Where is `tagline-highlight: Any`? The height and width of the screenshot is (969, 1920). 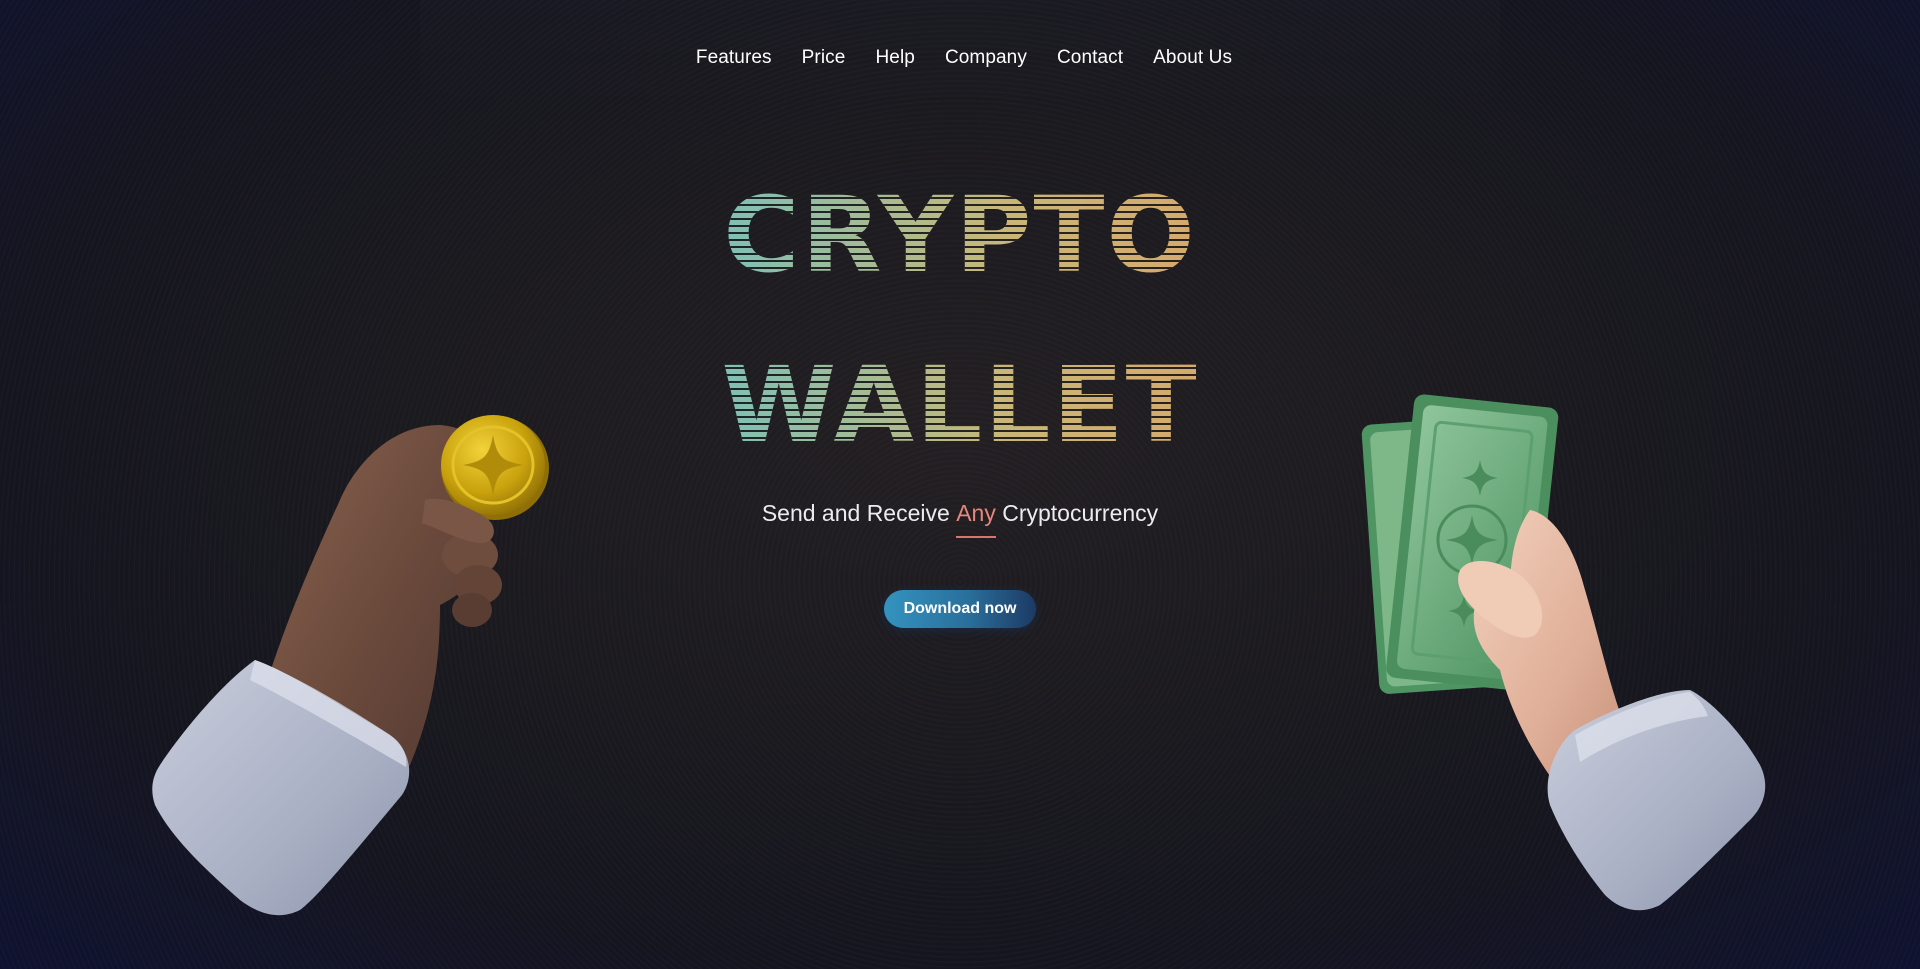
tagline-highlight: Any is located at coordinates (976, 519).